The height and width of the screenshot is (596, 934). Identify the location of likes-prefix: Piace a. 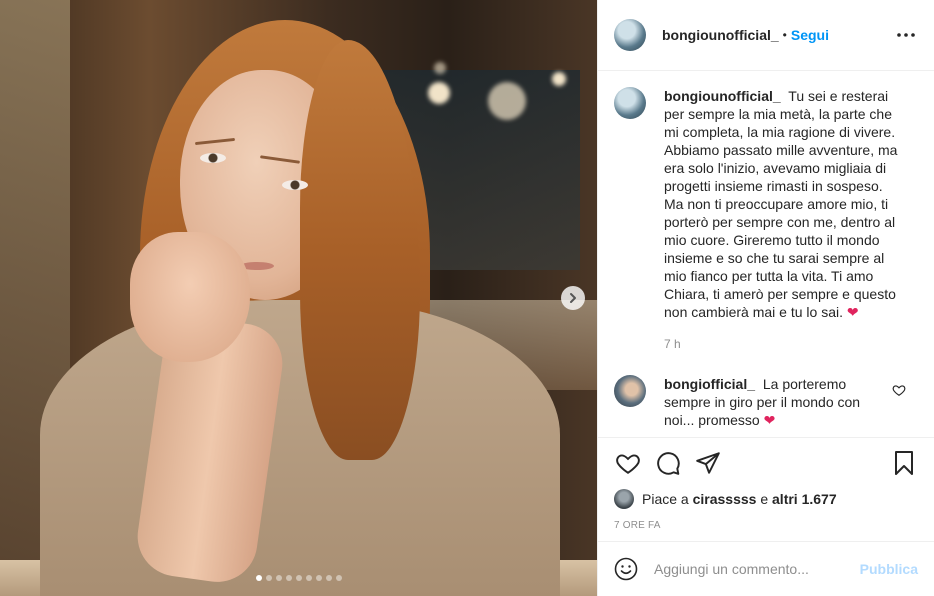
(665, 499).